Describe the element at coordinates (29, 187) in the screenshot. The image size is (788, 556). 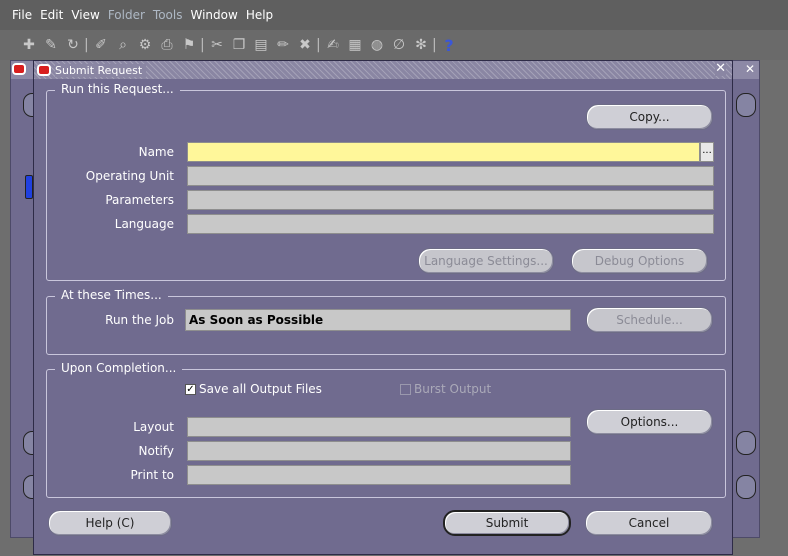
I see `background-indicator` at that location.